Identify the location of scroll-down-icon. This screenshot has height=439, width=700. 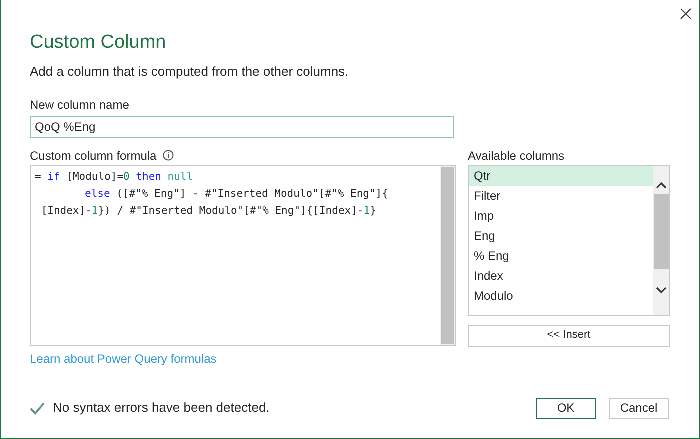
(661, 290).